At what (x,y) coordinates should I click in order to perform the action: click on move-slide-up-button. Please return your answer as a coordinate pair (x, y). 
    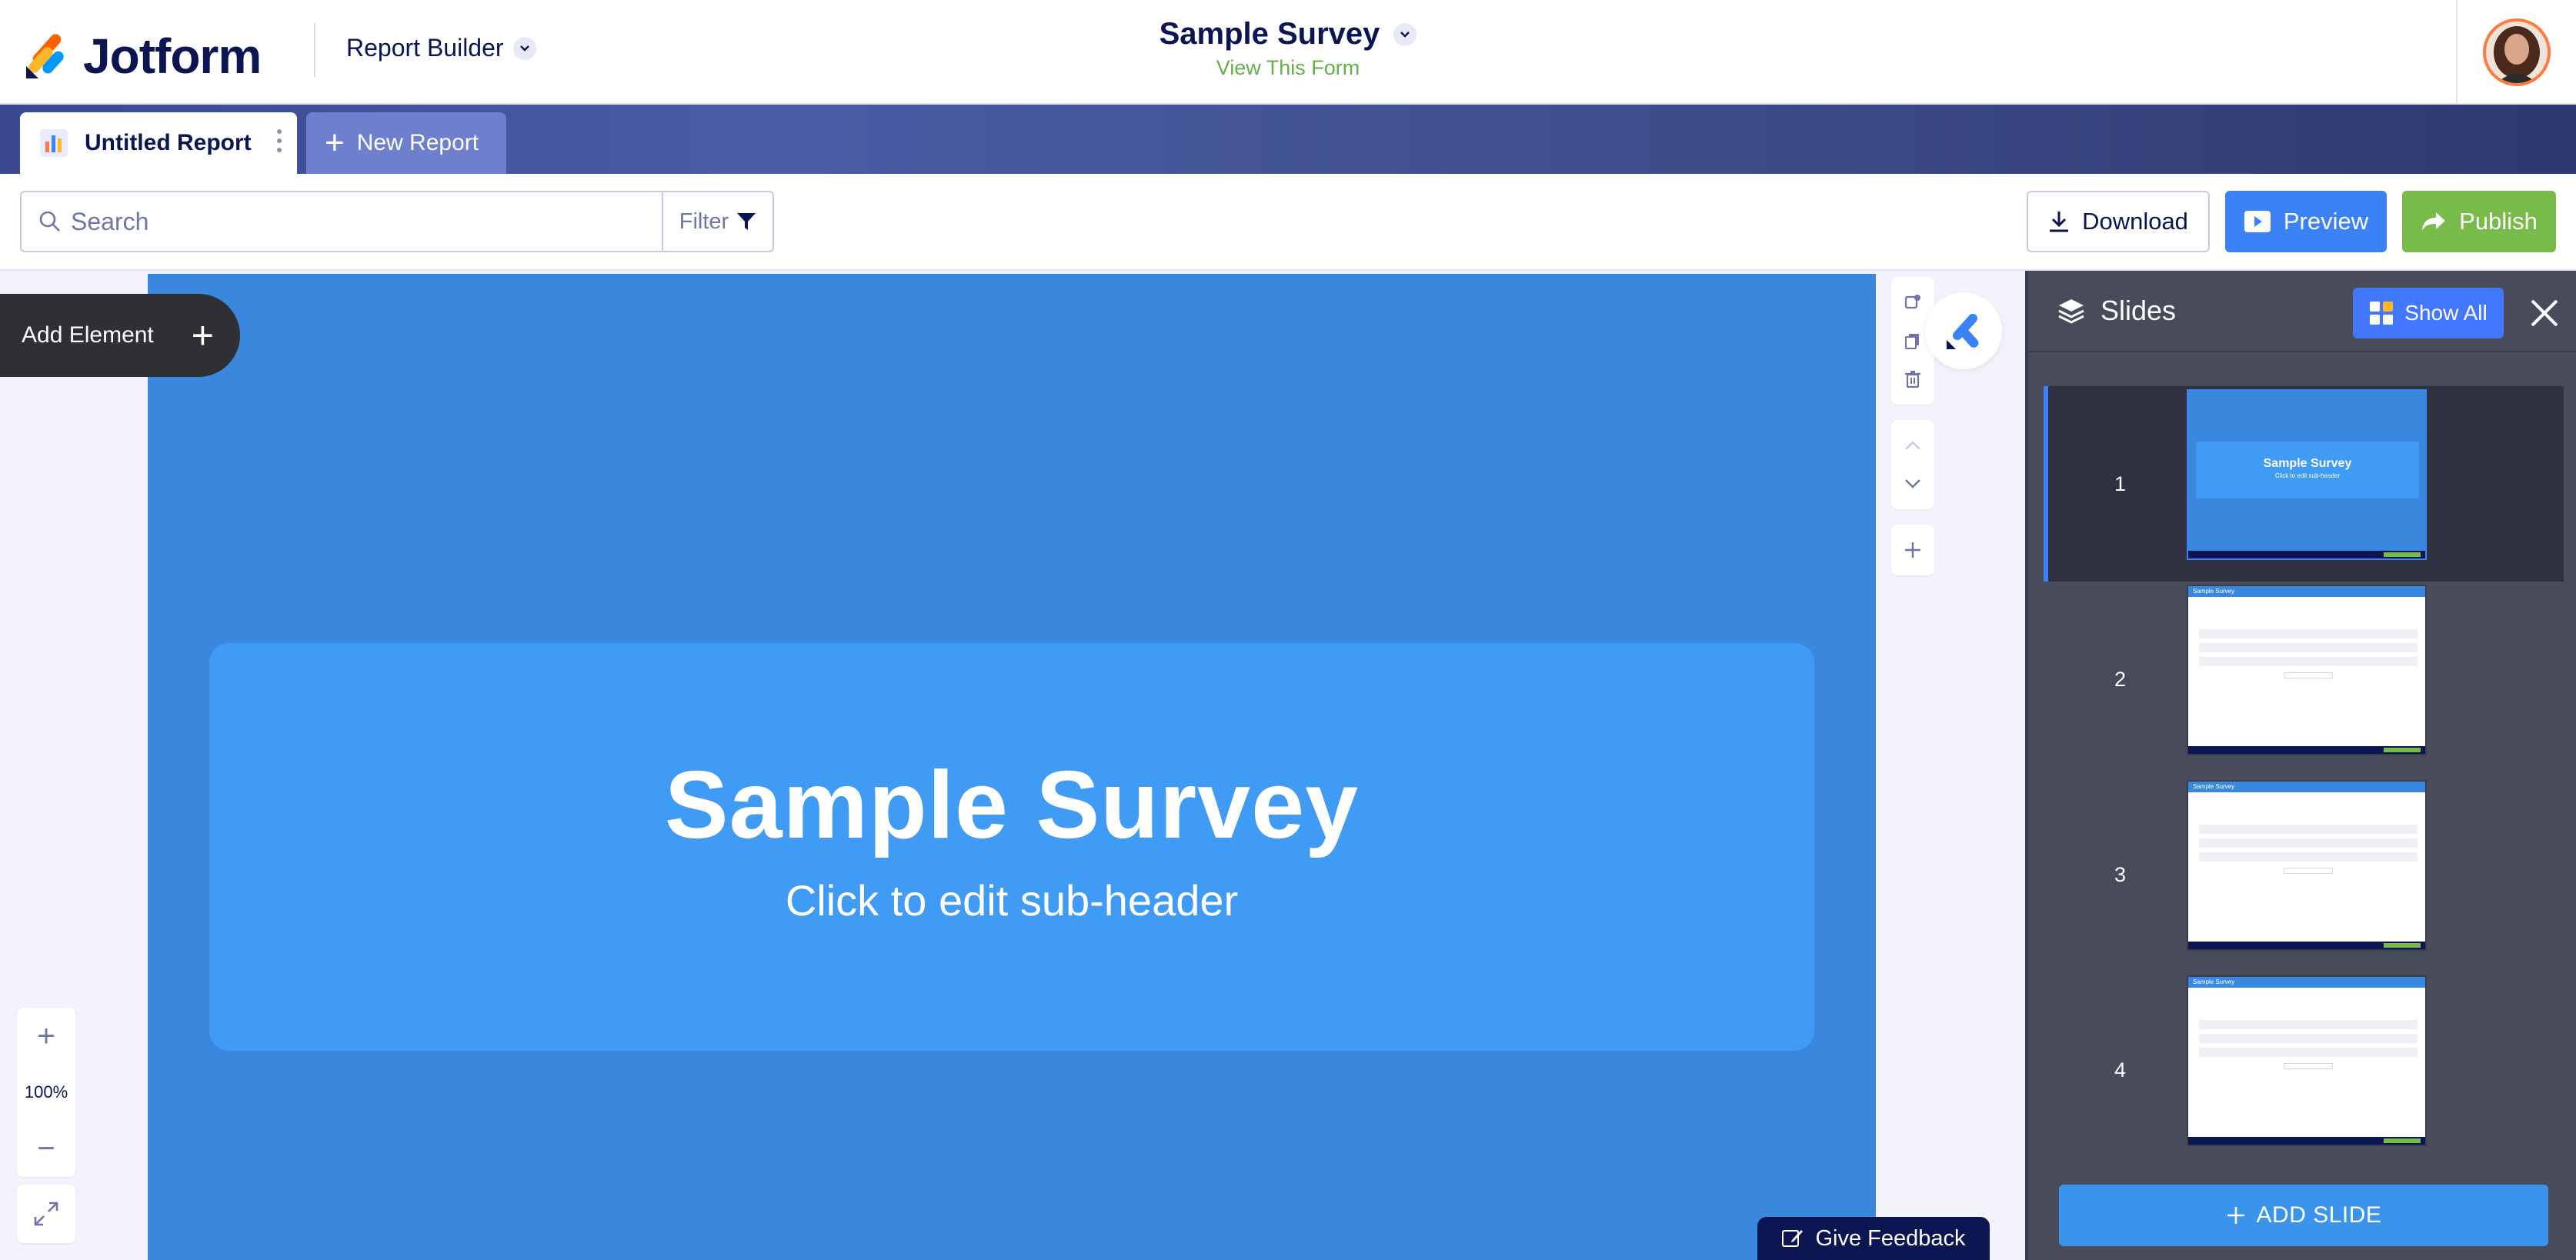
    Looking at the image, I should click on (1913, 445).